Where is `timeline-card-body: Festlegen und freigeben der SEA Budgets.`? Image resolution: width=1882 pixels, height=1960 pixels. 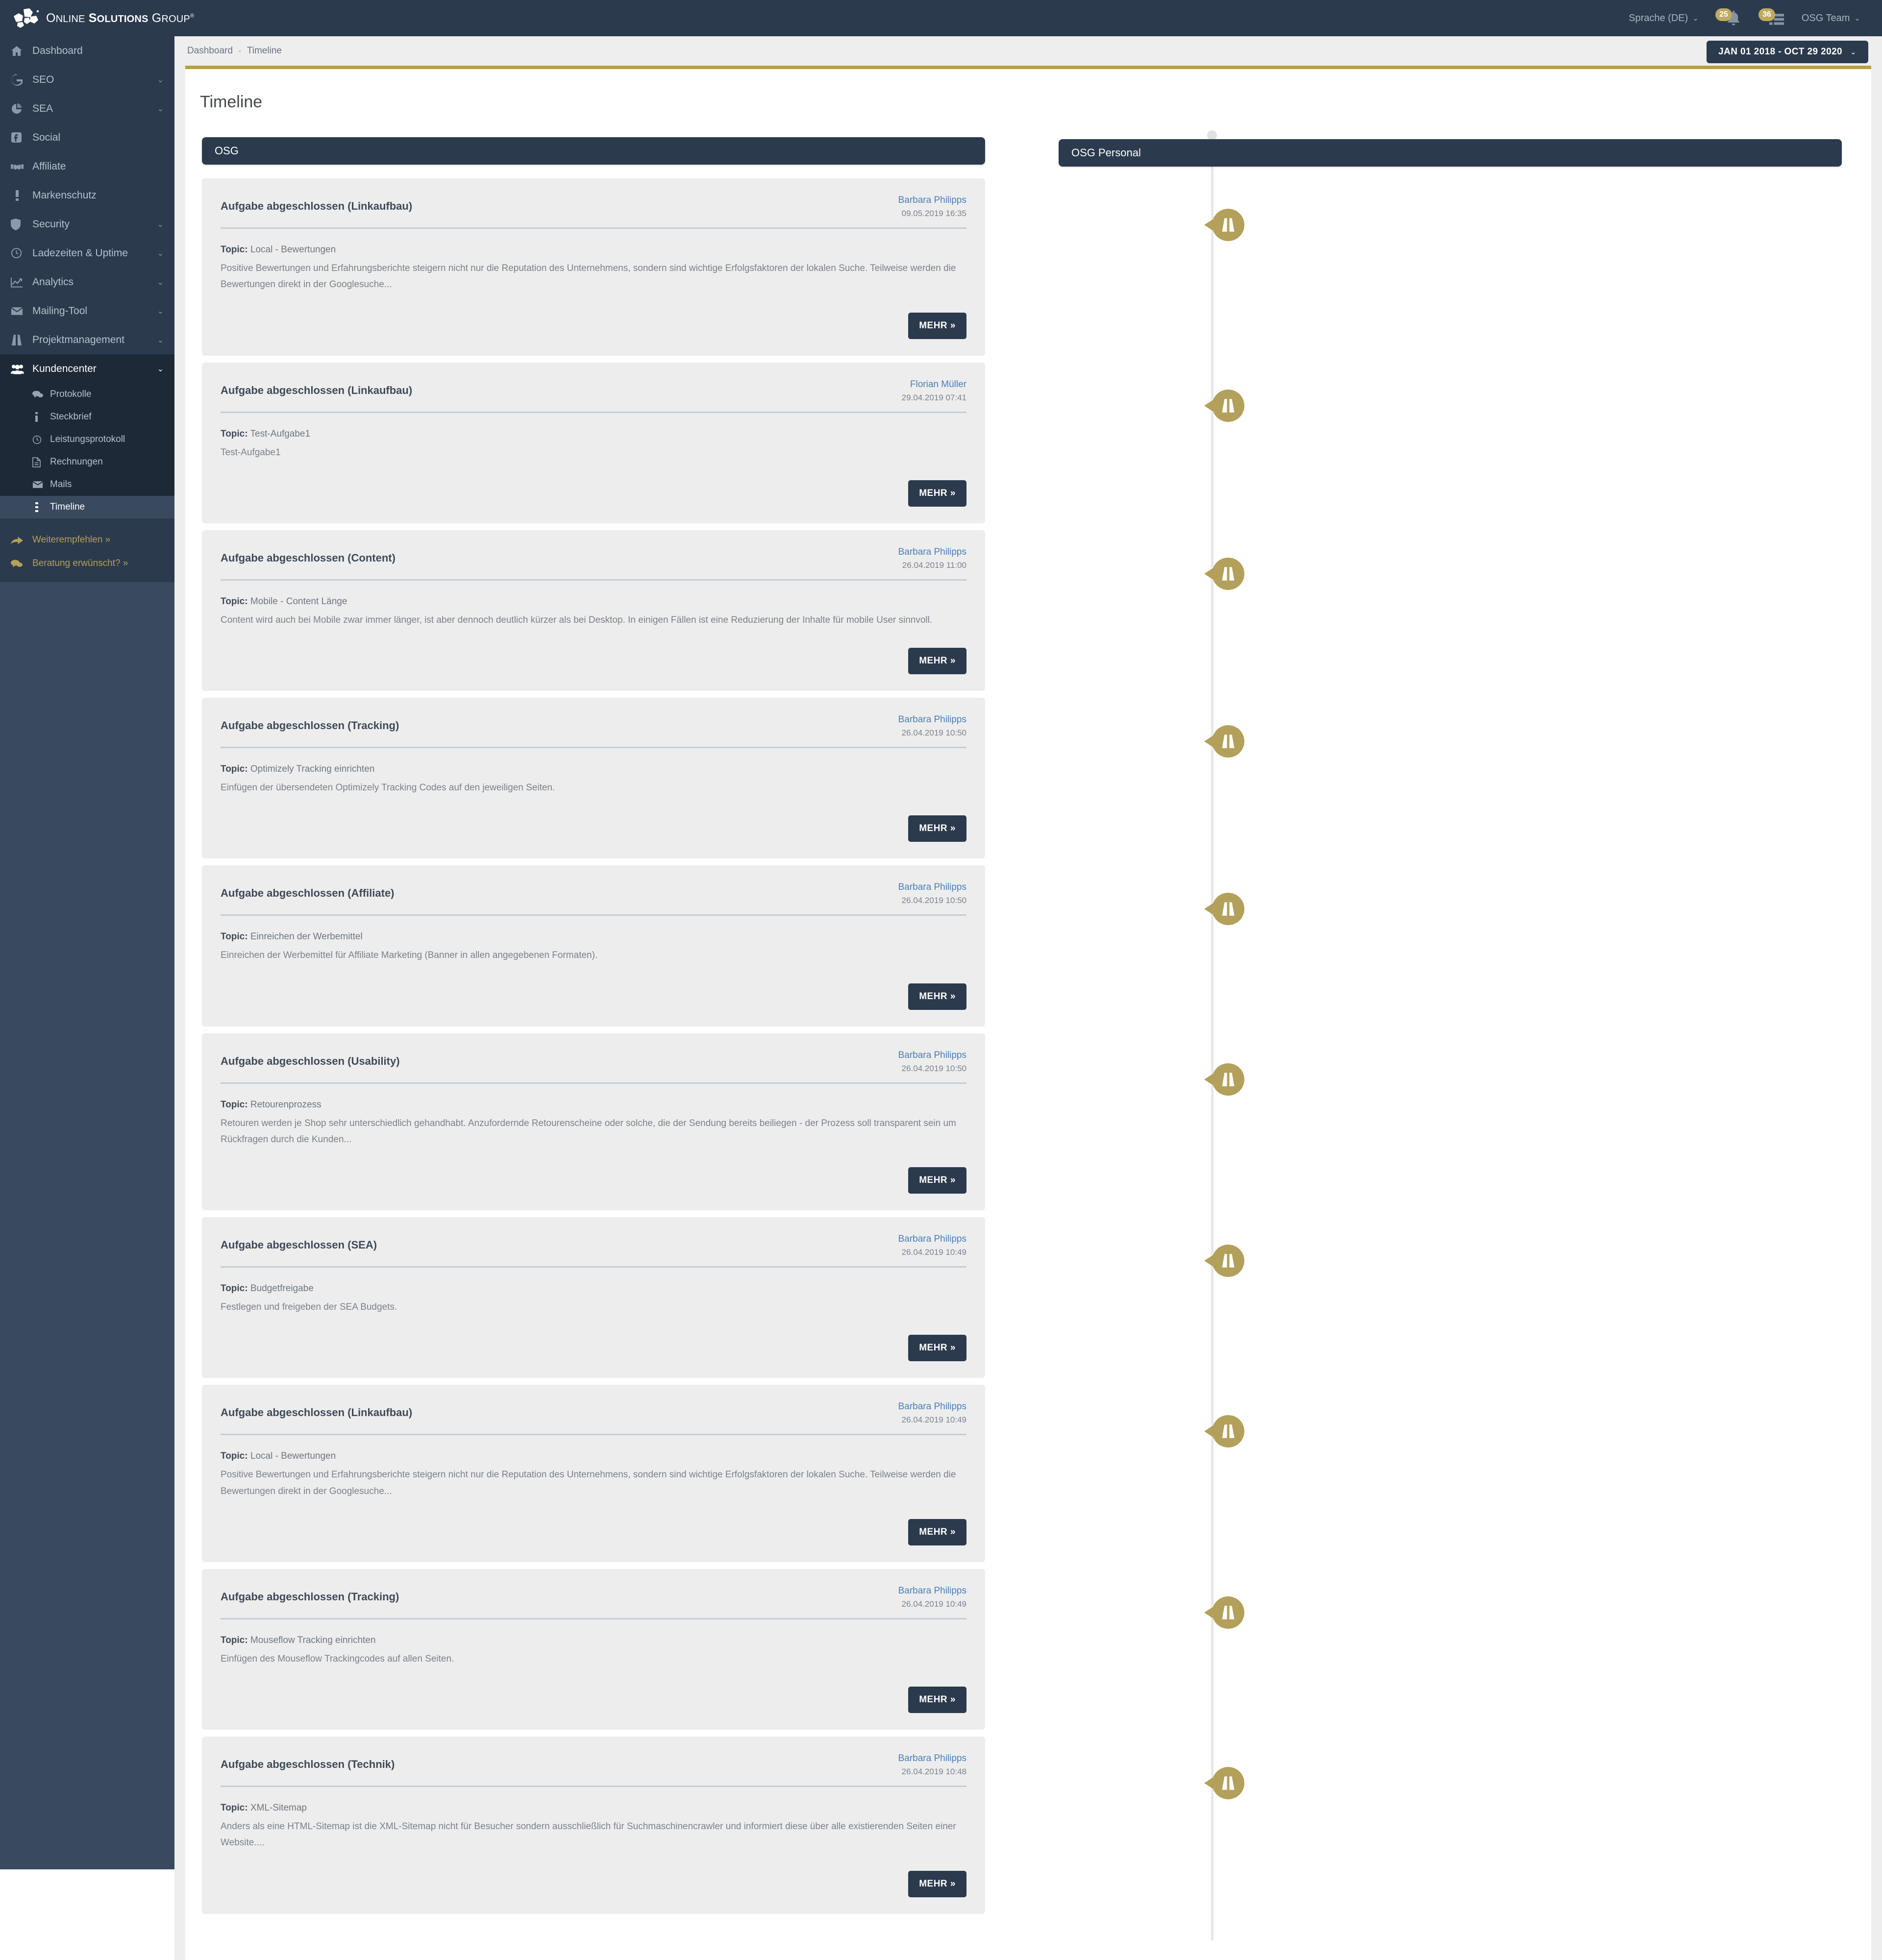 timeline-card-body: Festlegen und freigeben der SEA Budgets. is located at coordinates (309, 1307).